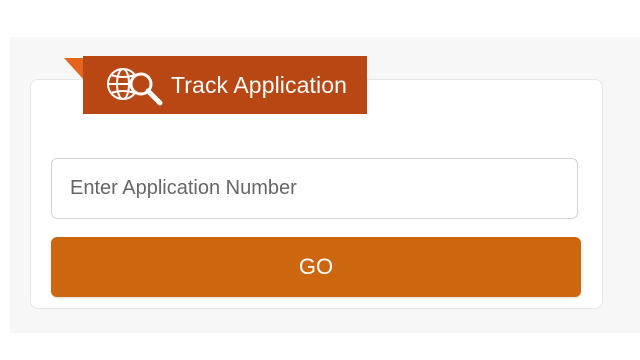  What do you see at coordinates (74, 69) in the screenshot?
I see `ribbon-fold` at bounding box center [74, 69].